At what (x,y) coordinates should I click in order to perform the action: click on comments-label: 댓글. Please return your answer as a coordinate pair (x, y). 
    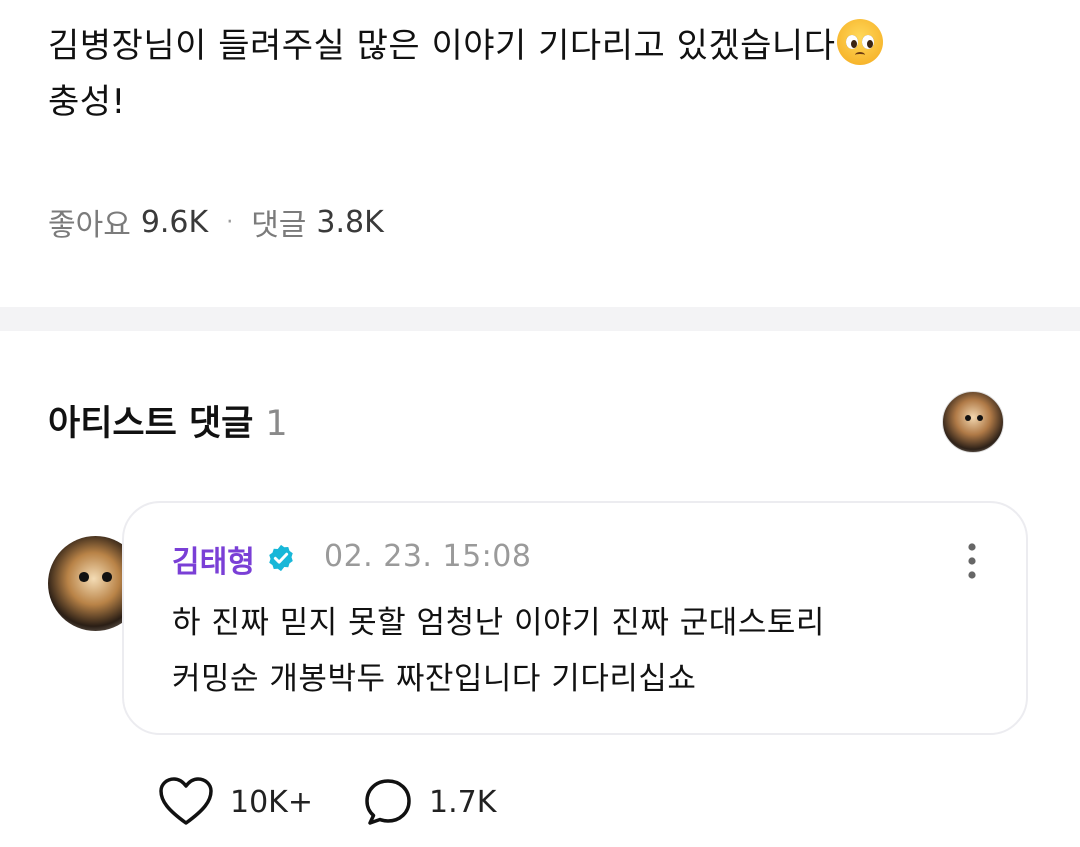
    Looking at the image, I should click on (278, 222).